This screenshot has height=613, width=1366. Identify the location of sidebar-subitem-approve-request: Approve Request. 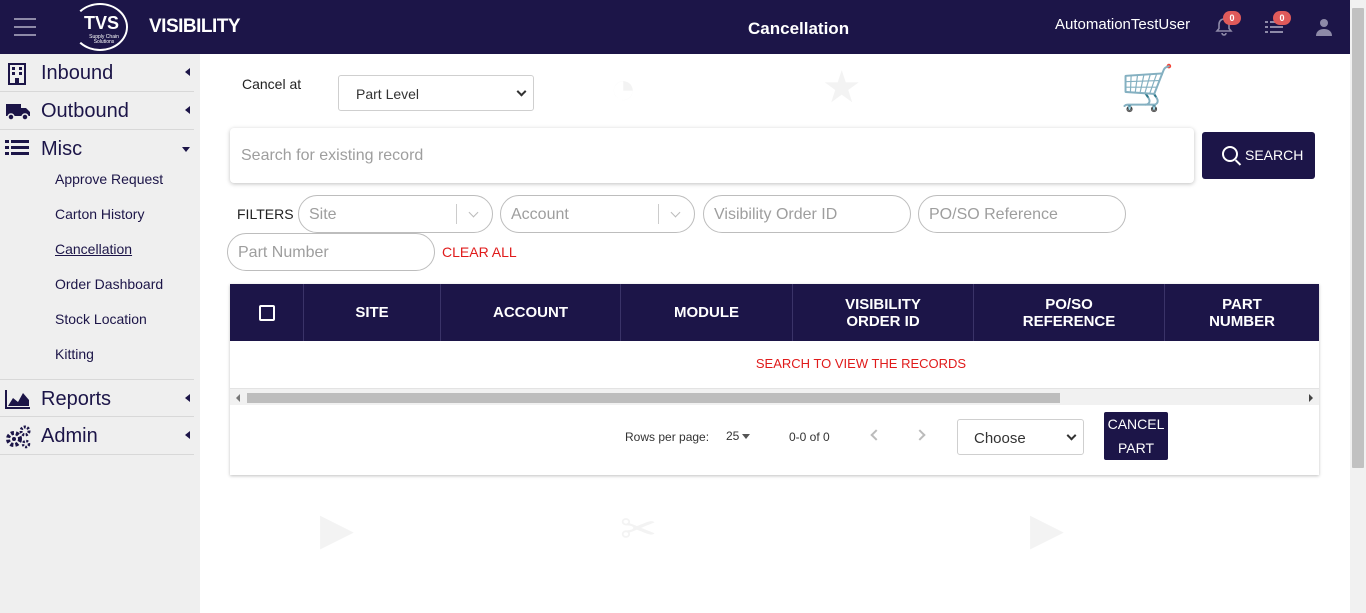
(109, 179).